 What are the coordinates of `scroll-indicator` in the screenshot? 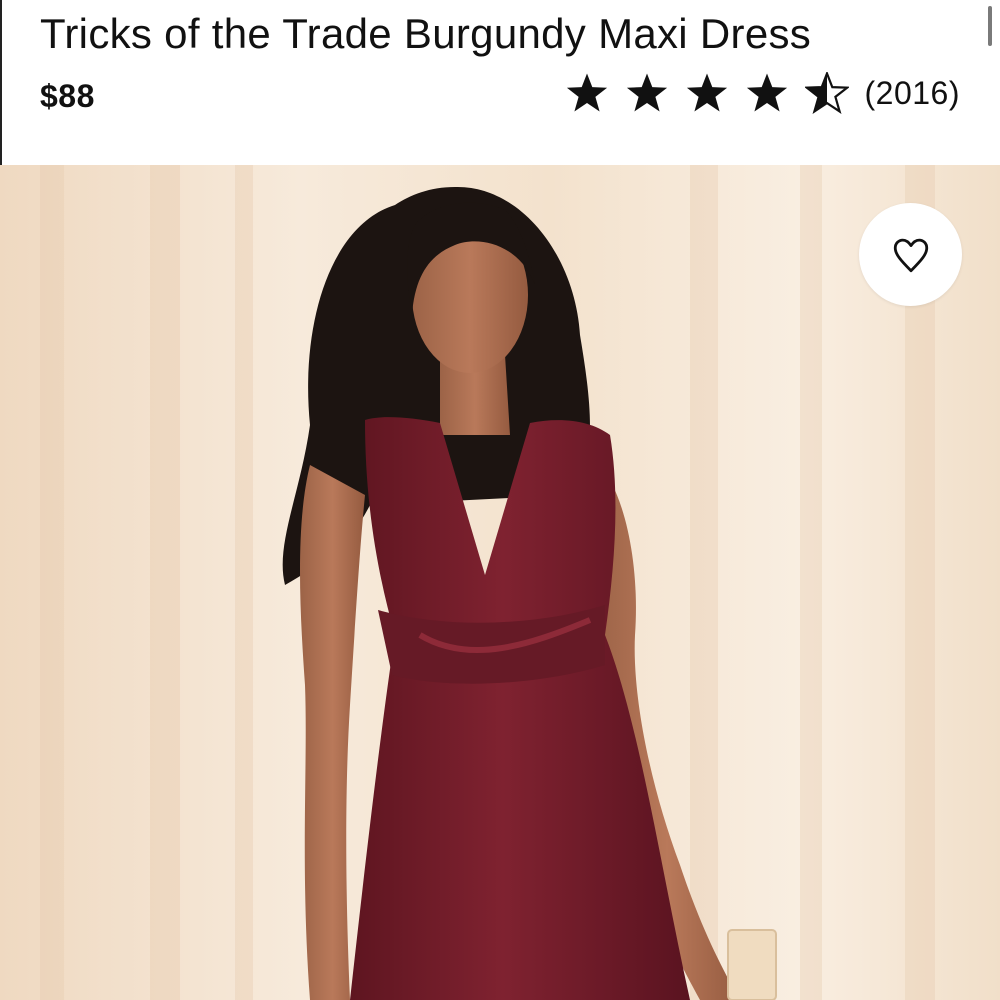 It's located at (990, 26).